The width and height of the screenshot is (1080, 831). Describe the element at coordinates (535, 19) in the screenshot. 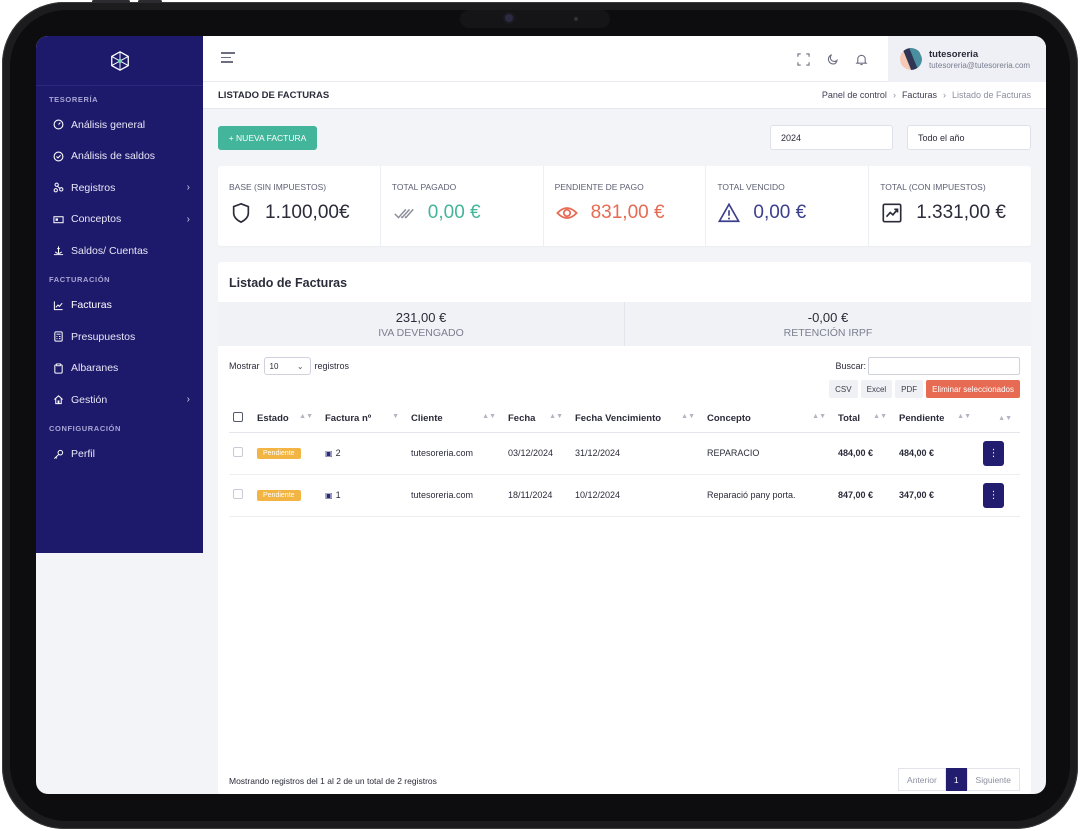

I see `camera-housing` at that location.